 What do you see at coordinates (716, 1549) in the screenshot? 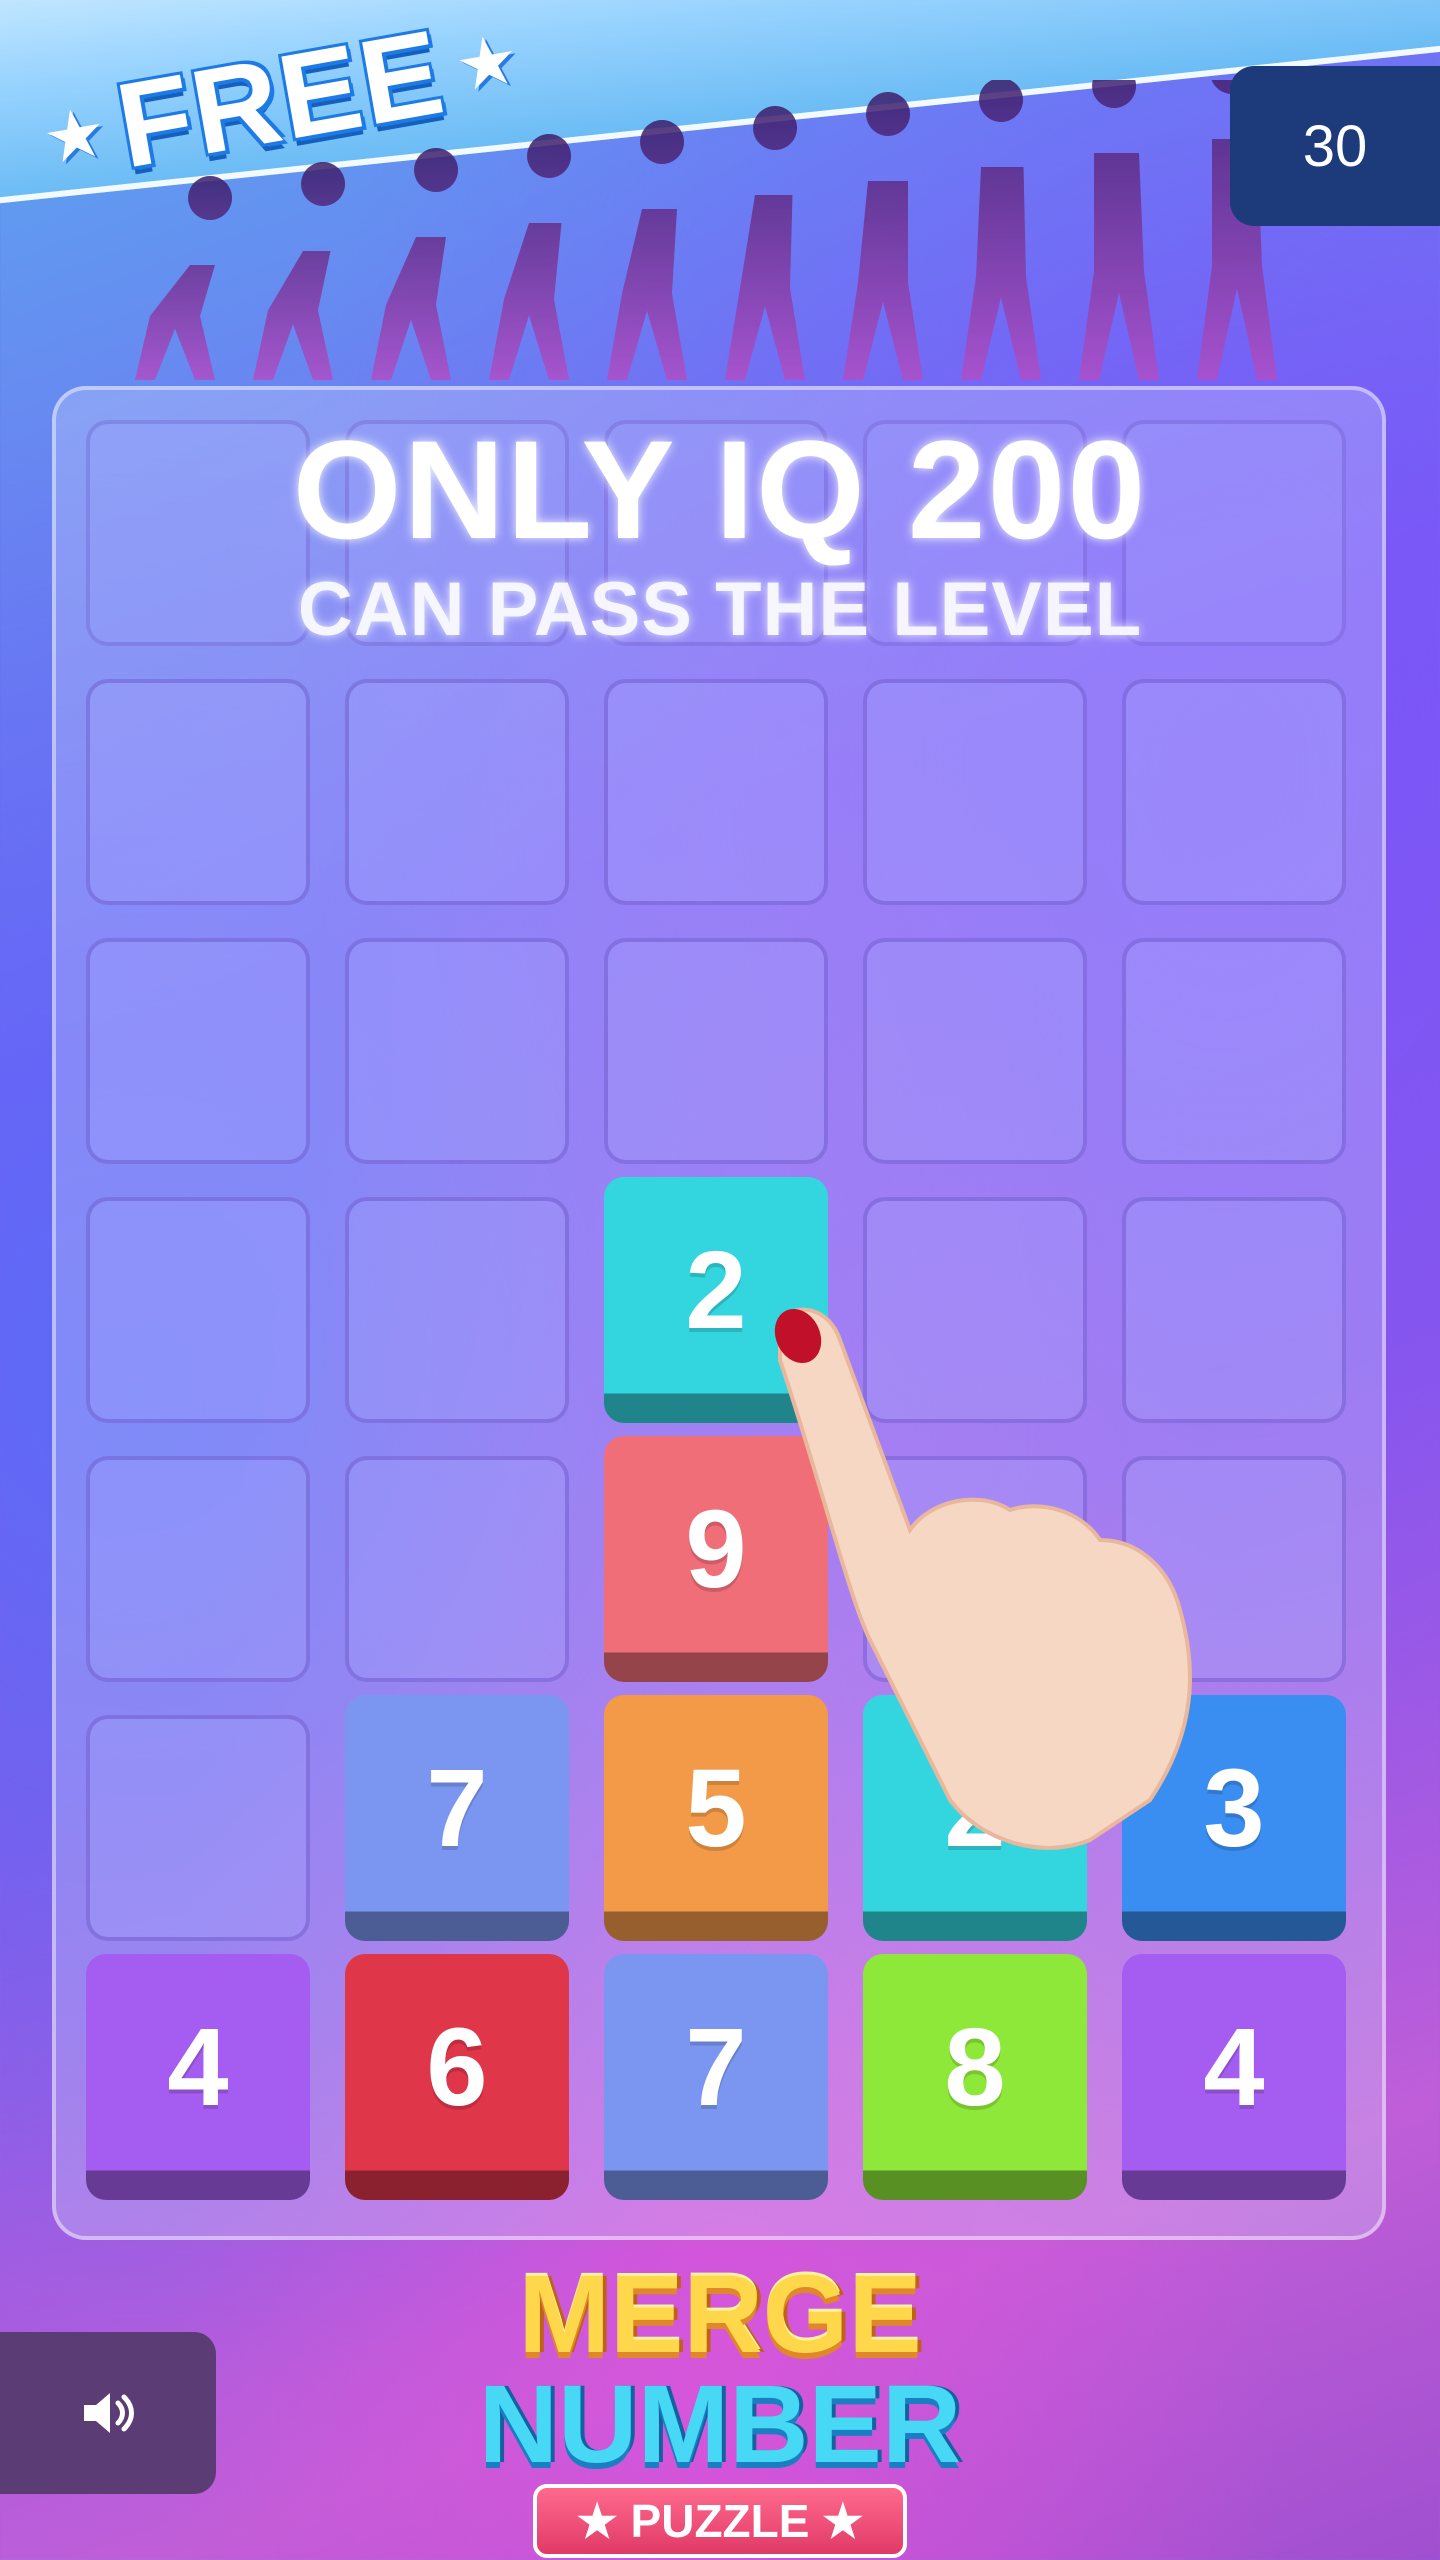
I see `tile-value: 9` at bounding box center [716, 1549].